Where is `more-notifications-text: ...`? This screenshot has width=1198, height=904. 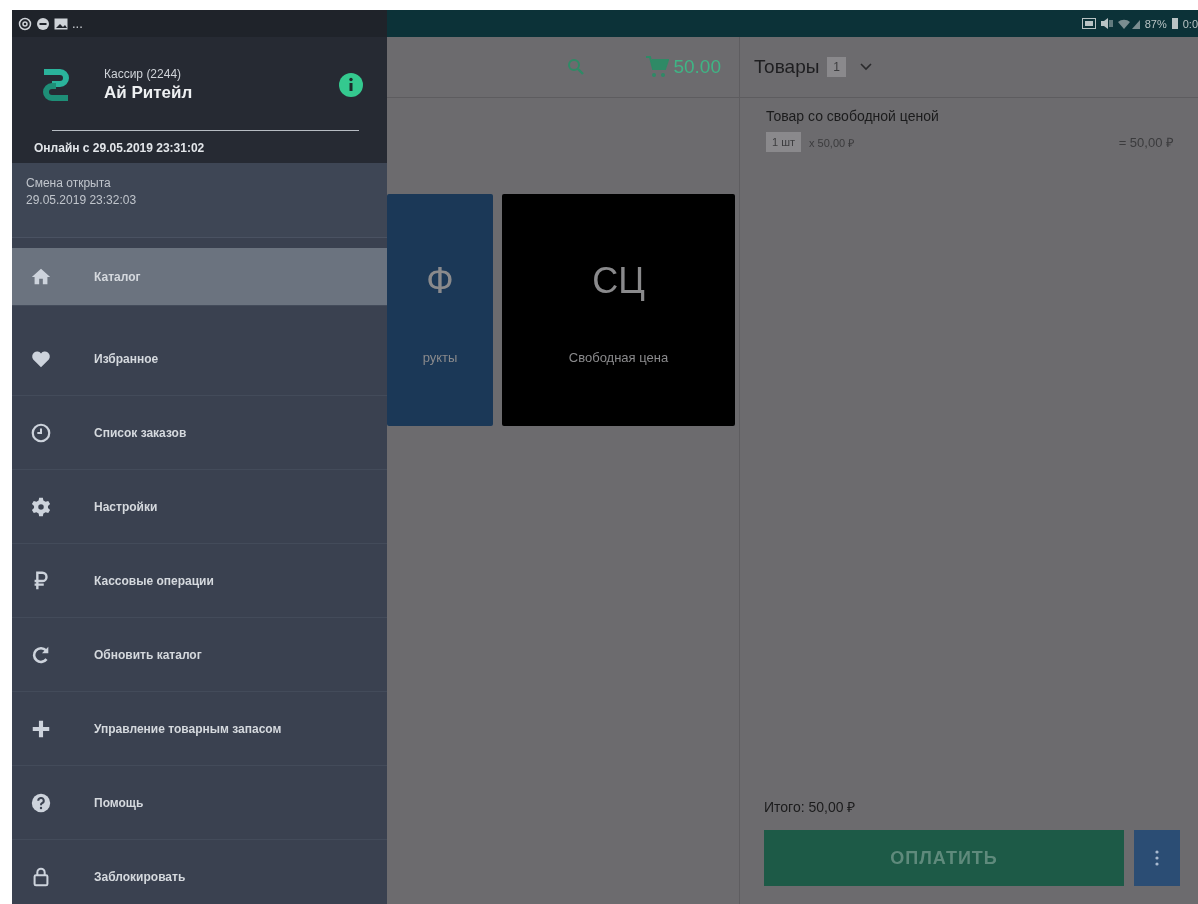
more-notifications-text: ... is located at coordinates (77, 23).